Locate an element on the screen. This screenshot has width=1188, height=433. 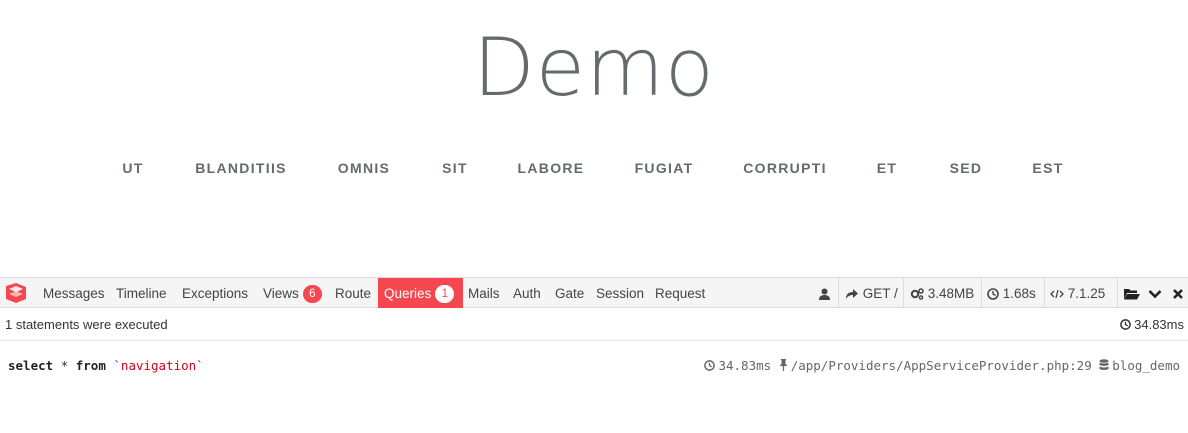
tab-route: Route is located at coordinates (353, 293).